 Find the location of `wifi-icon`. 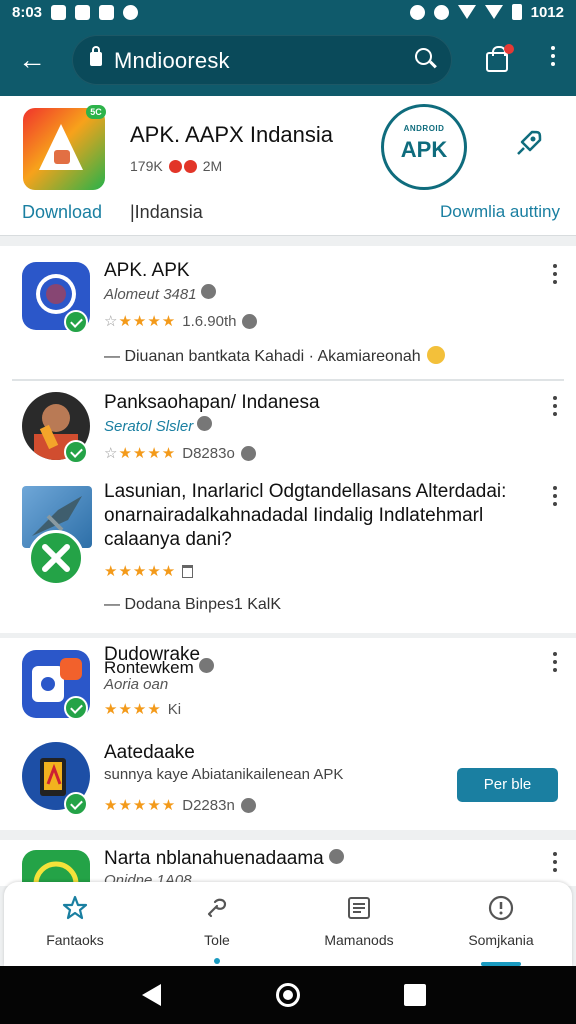

wifi-icon is located at coordinates (466, 12).